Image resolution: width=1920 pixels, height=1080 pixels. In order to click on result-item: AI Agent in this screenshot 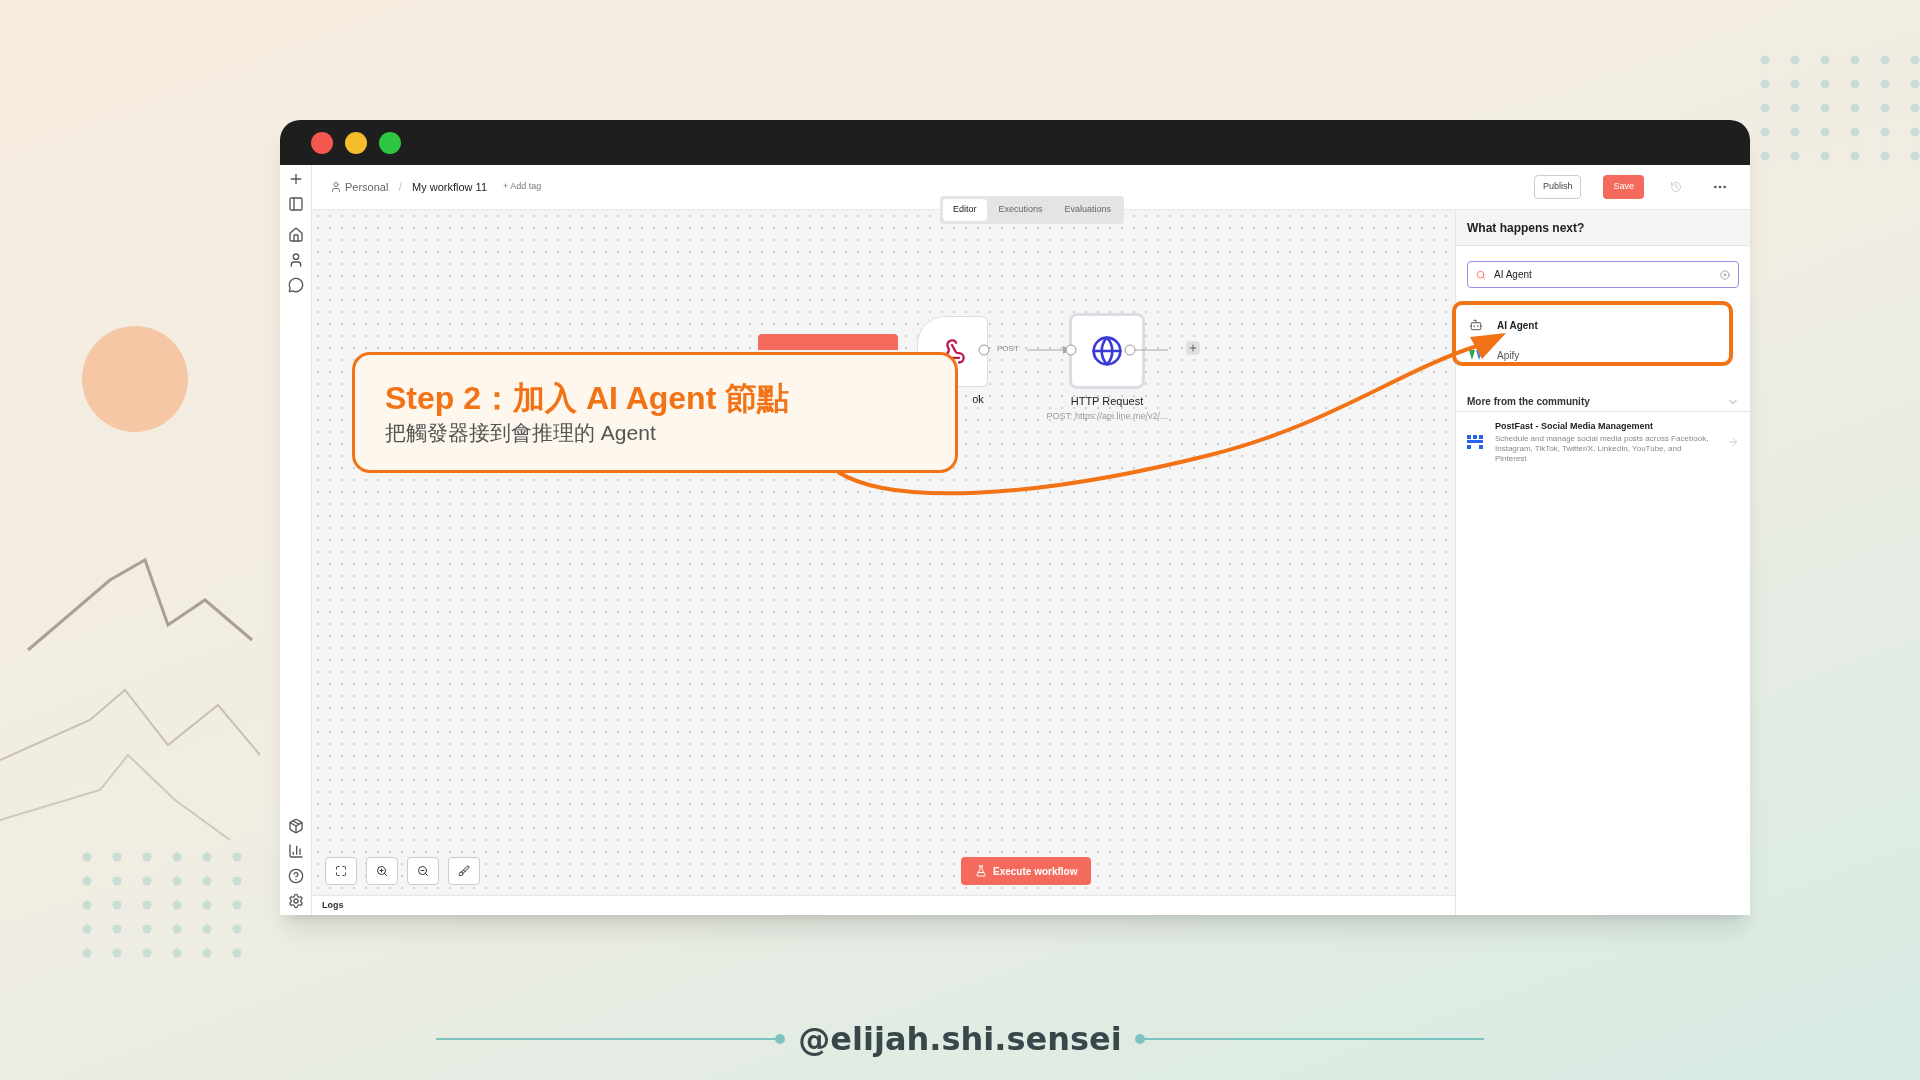, I will do `click(1603, 325)`.